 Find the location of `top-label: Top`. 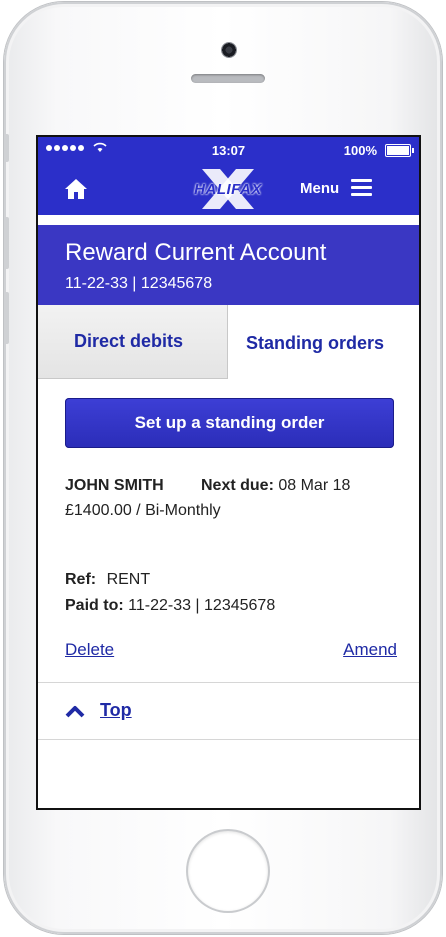

top-label: Top is located at coordinates (116, 710).